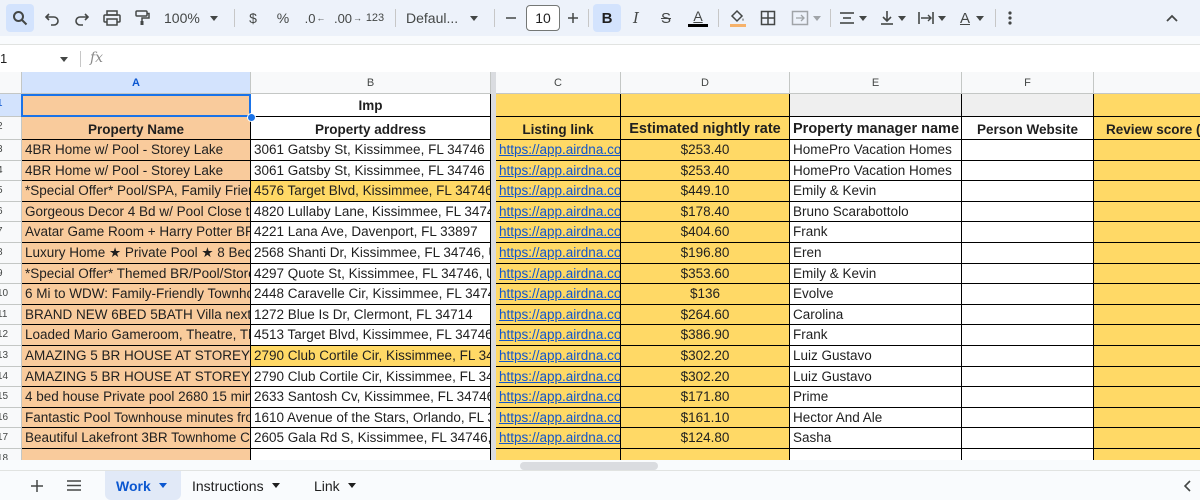 The width and height of the screenshot is (1200, 500). I want to click on table-cell: Avatar Game Room + Harry Potter BR w, so click(136, 232).